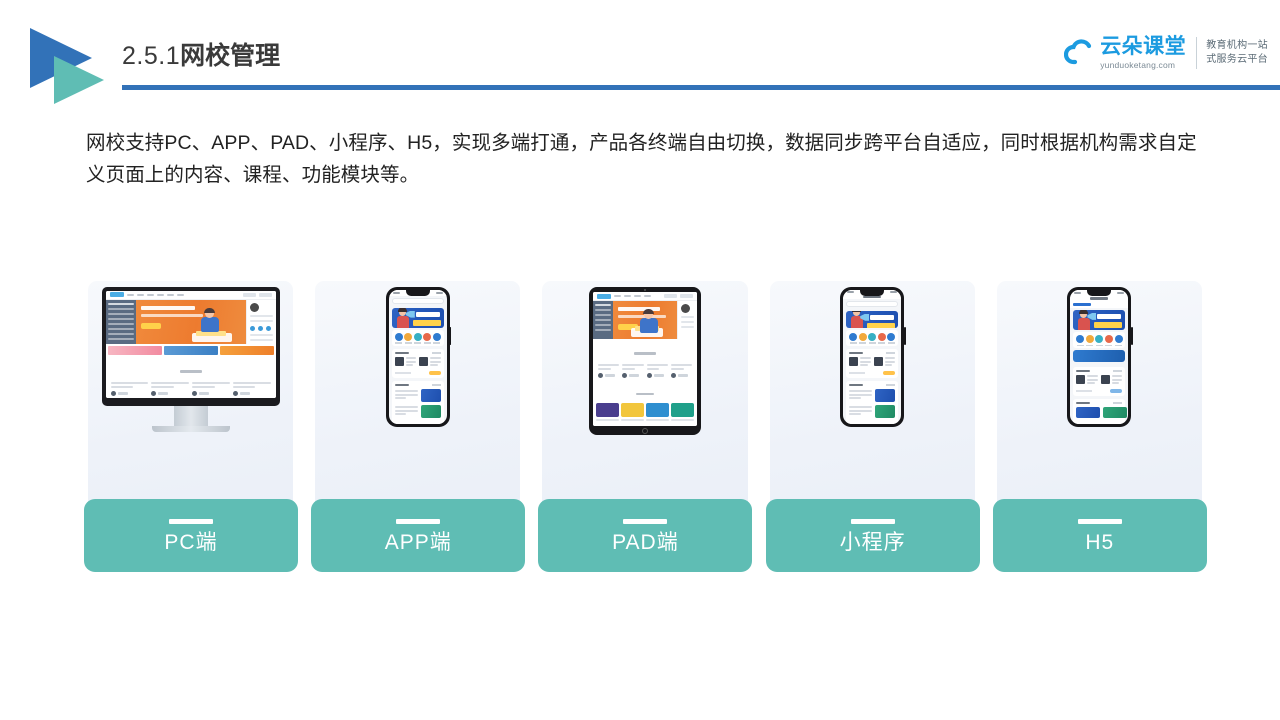 Image resolution: width=1280 pixels, height=720 pixels. What do you see at coordinates (645, 361) in the screenshot?
I see `tablet-illustration` at bounding box center [645, 361].